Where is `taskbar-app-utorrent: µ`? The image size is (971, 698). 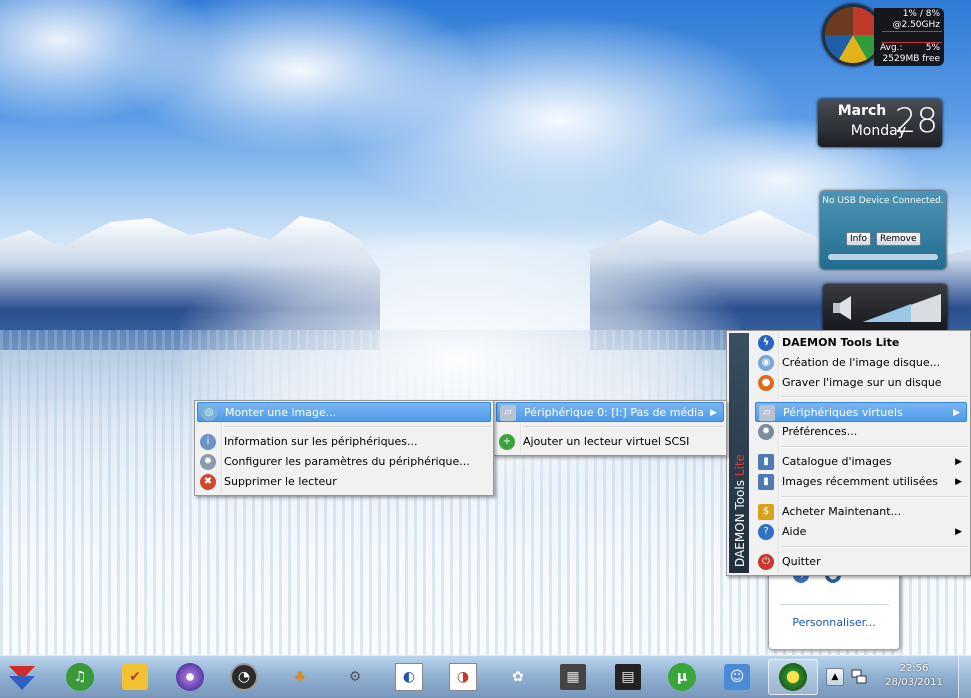
taskbar-app-utorrent: µ is located at coordinates (682, 677).